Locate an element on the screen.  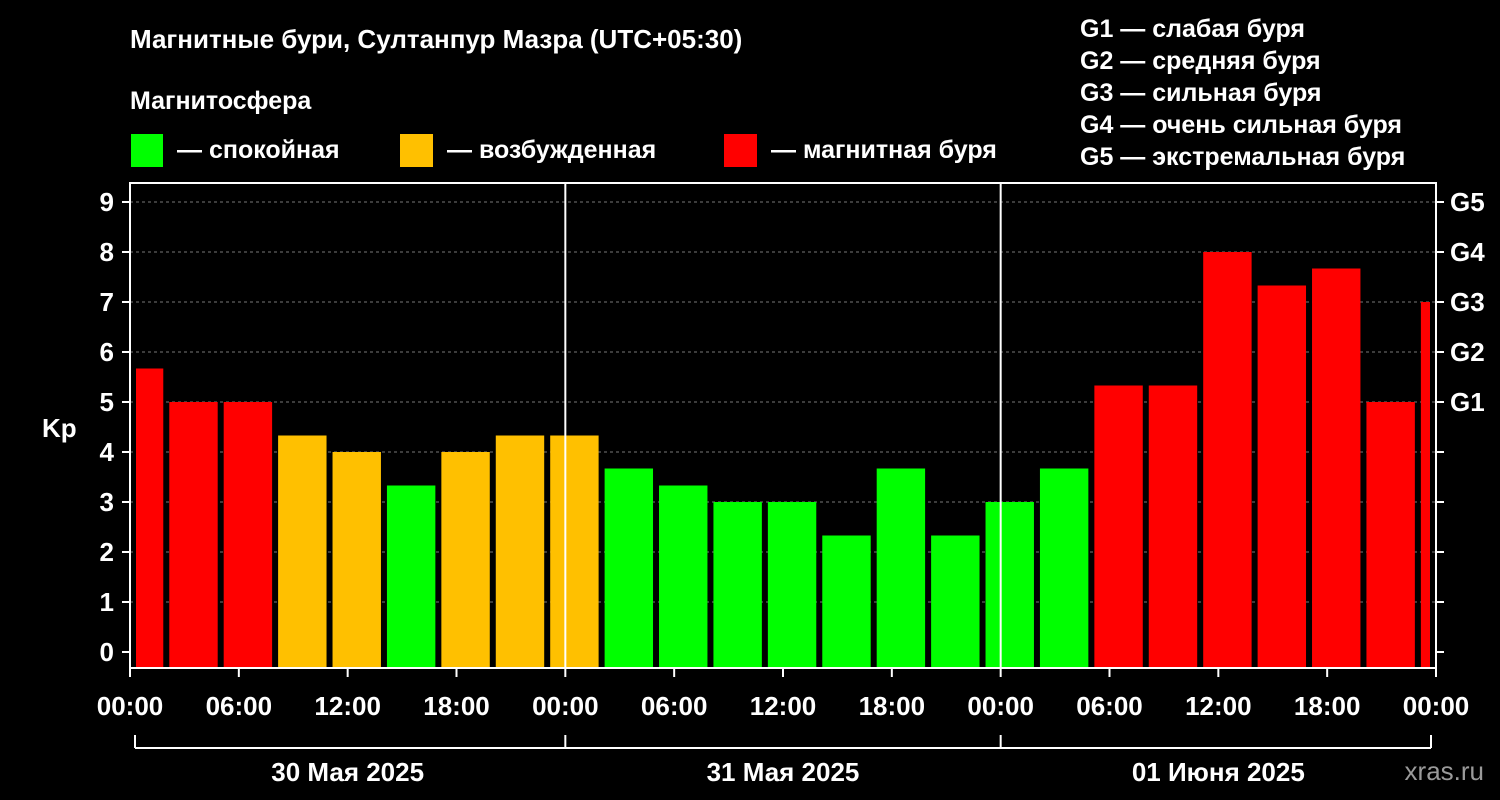
g-scale-item-g4: G4 — очень сильная буря is located at coordinates (1241, 125).